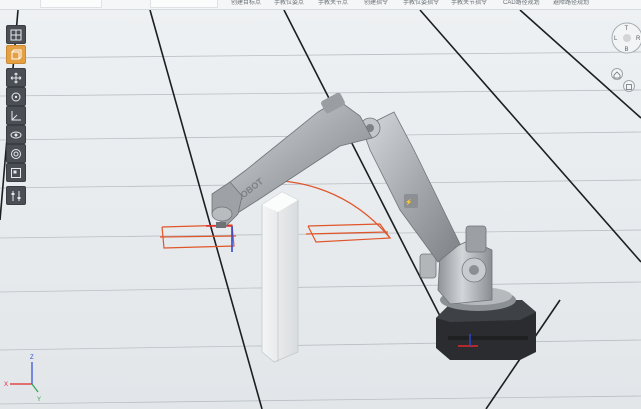 Image resolution: width=641 pixels, height=409 pixels. I want to click on obstacle-box, so click(280, 277).